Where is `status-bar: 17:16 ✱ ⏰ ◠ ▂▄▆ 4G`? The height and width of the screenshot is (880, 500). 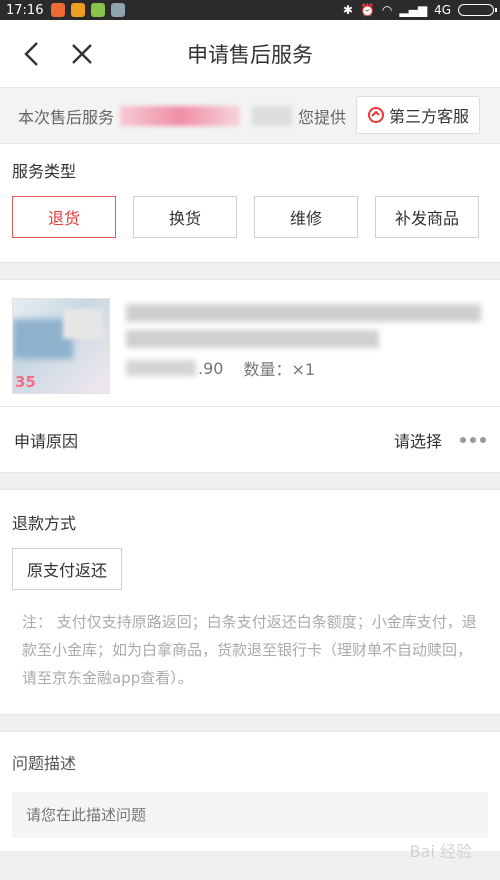
status-bar: 17:16 ✱ ⏰ ◠ ▂▄▆ 4G is located at coordinates (250, 10).